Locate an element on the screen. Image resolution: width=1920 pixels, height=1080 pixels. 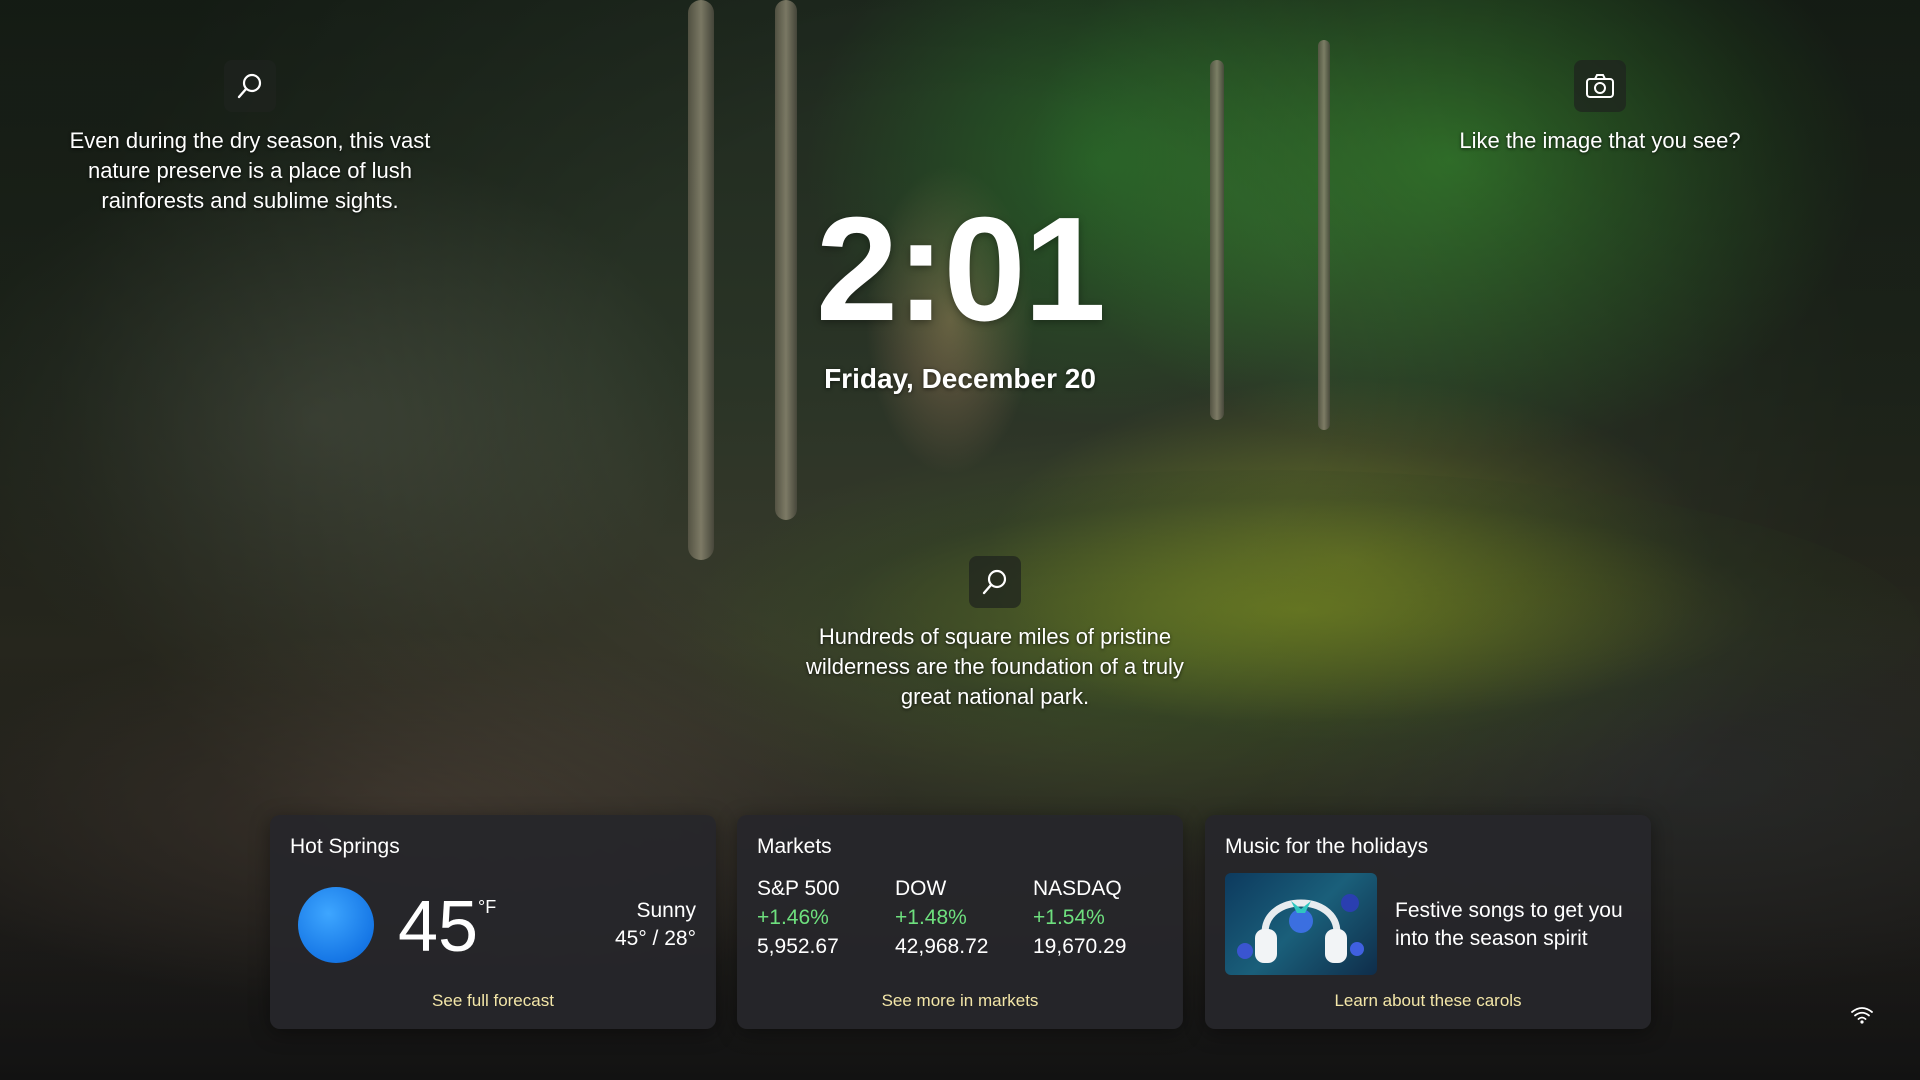
market-item-sp500: S&P 500 +1.46% 5,952.67 is located at coordinates (822, 917).